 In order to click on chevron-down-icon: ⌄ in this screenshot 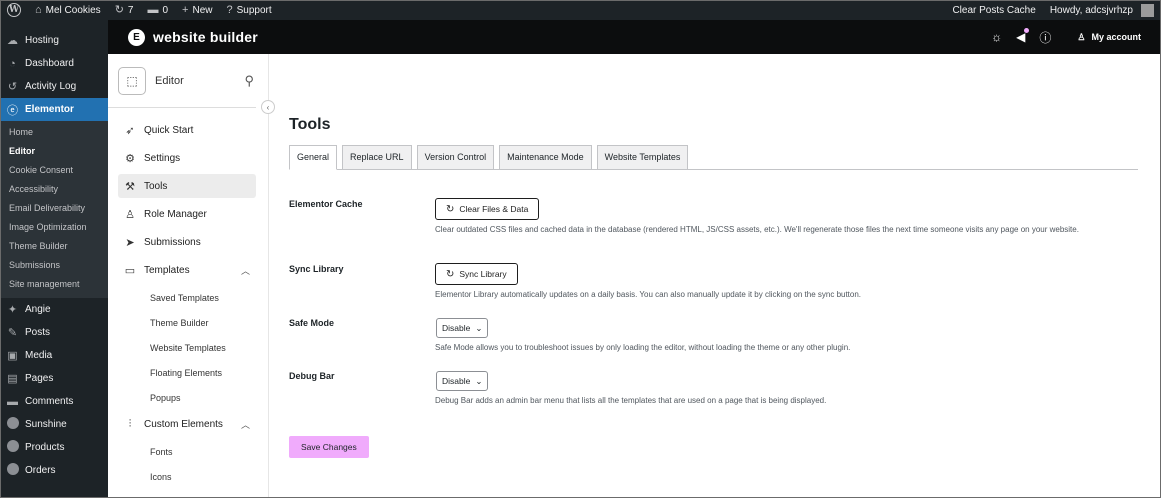, I will do `click(479, 327)`.